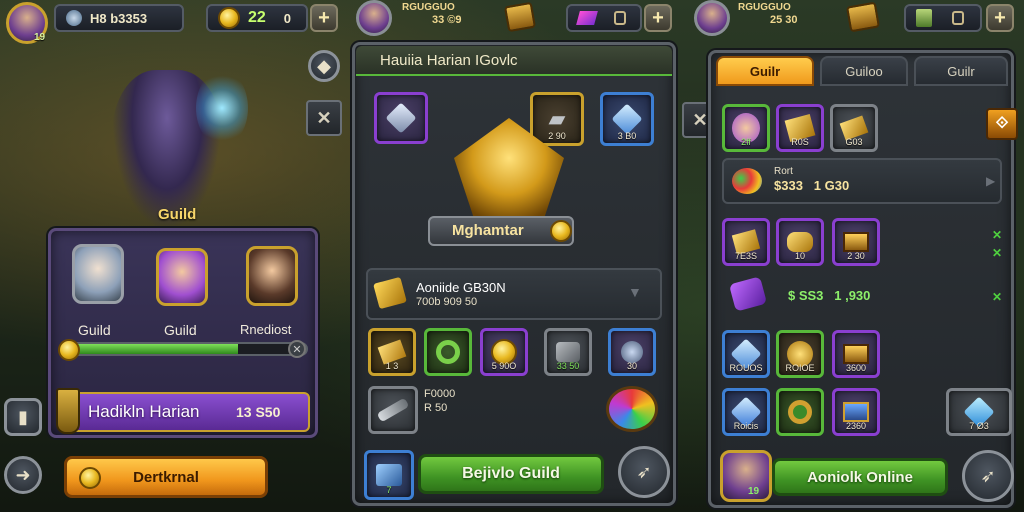 The width and height of the screenshot is (1024, 512). What do you see at coordinates (644, 472) in the screenshot?
I see `middle-compass-button: ➶` at bounding box center [644, 472].